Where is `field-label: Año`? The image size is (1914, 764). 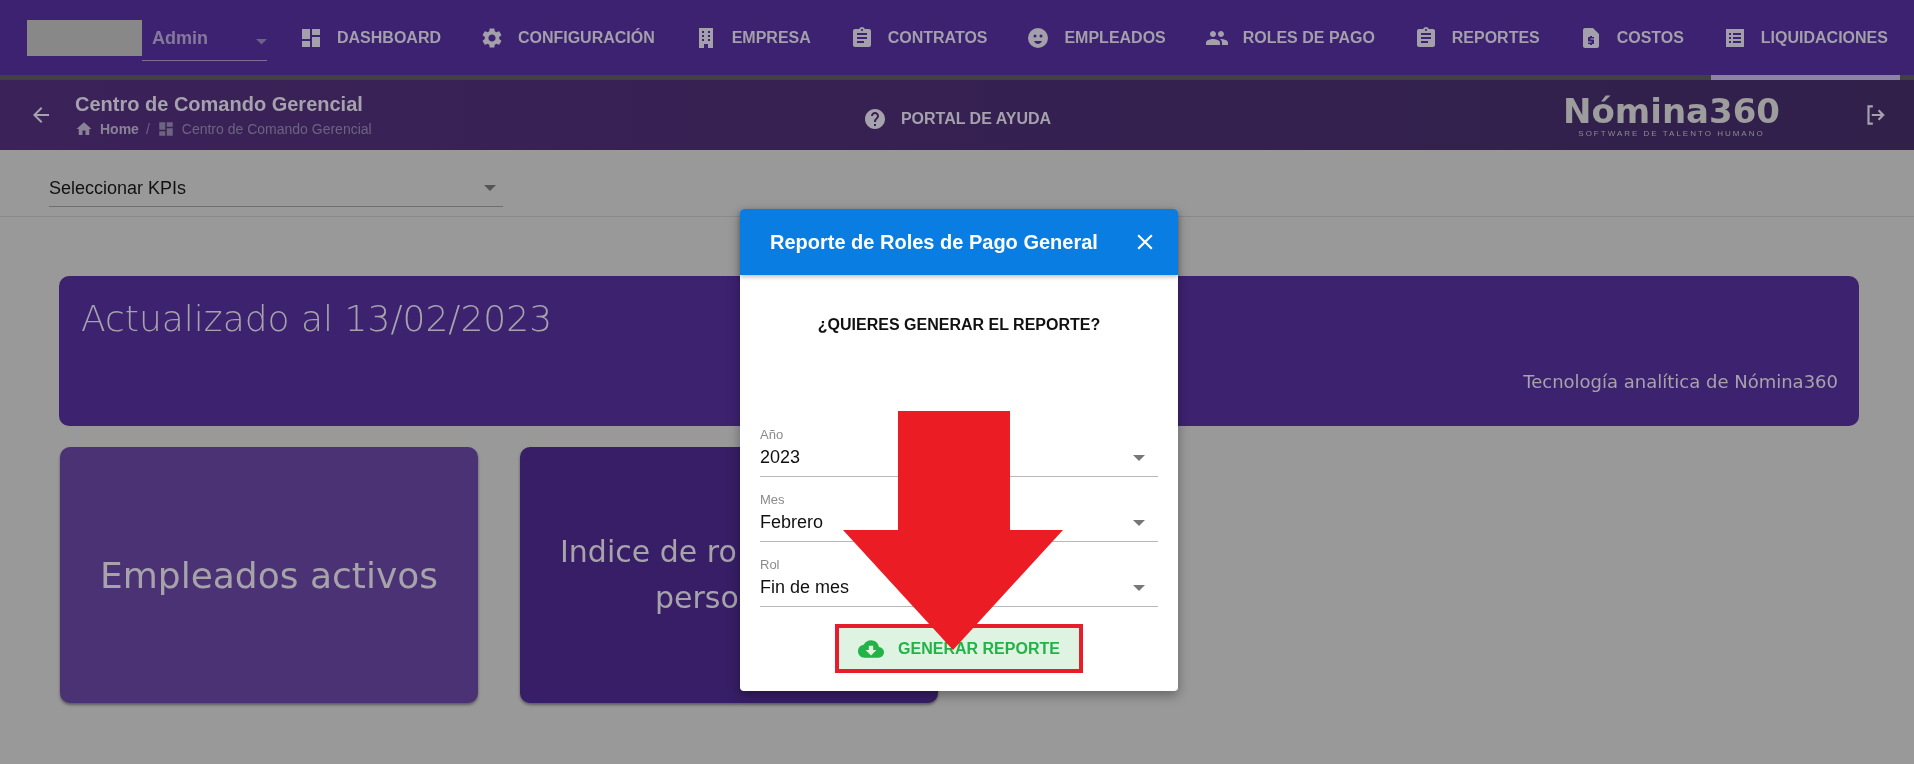 field-label: Año is located at coordinates (772, 435).